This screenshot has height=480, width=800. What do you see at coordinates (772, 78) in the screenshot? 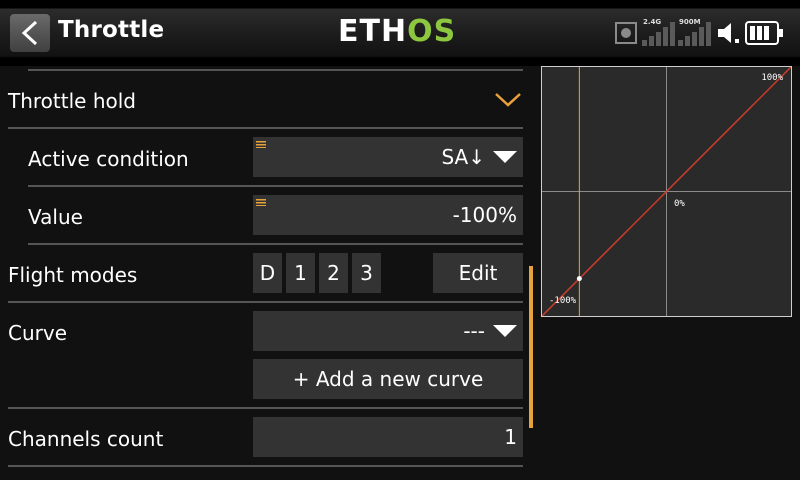
I see `chart-max-label: 100%` at bounding box center [772, 78].